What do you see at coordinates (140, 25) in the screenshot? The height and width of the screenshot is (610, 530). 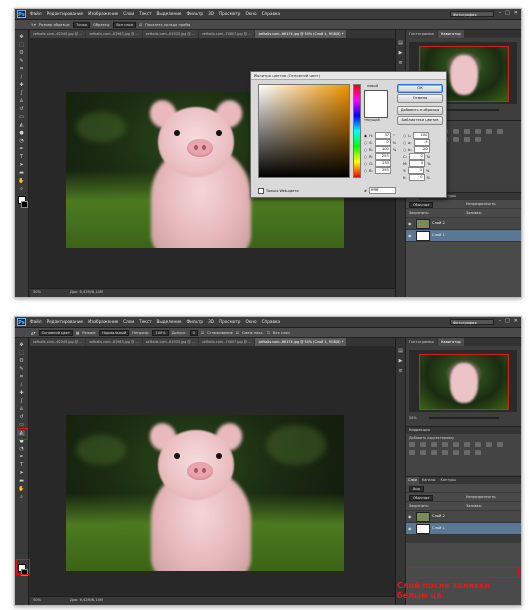 I see `show-ring-checkbox: ☑` at bounding box center [140, 25].